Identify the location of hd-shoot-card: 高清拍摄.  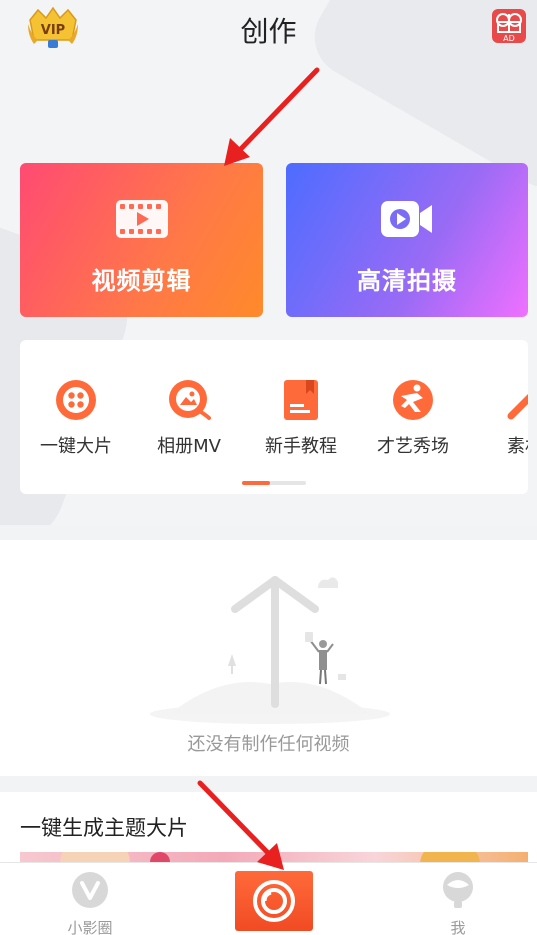
(407, 240).